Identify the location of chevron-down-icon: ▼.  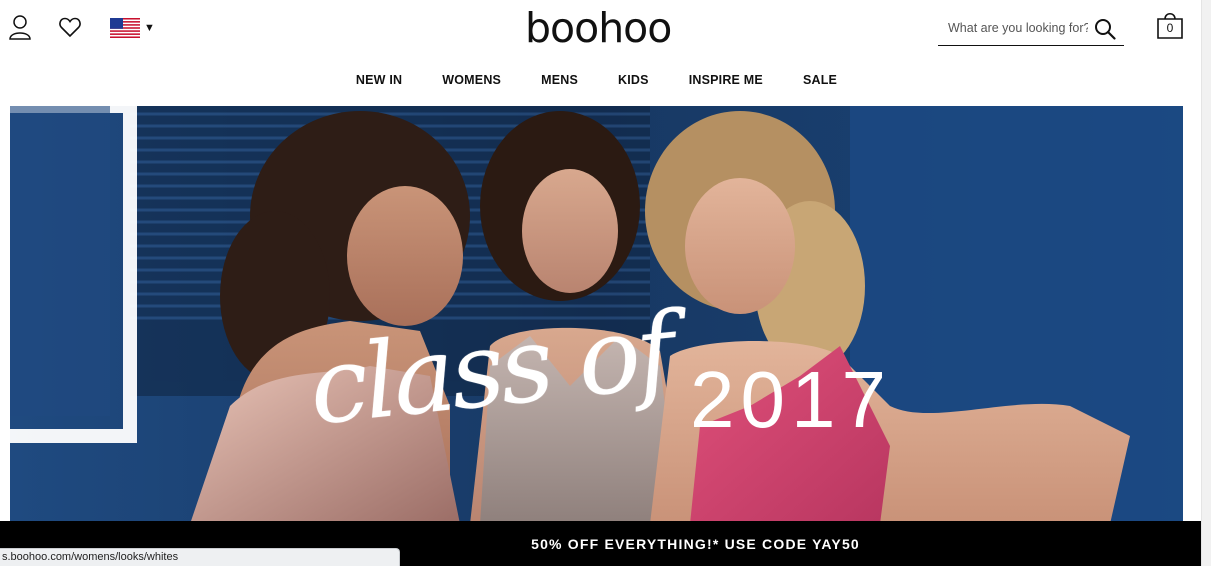
(149, 27).